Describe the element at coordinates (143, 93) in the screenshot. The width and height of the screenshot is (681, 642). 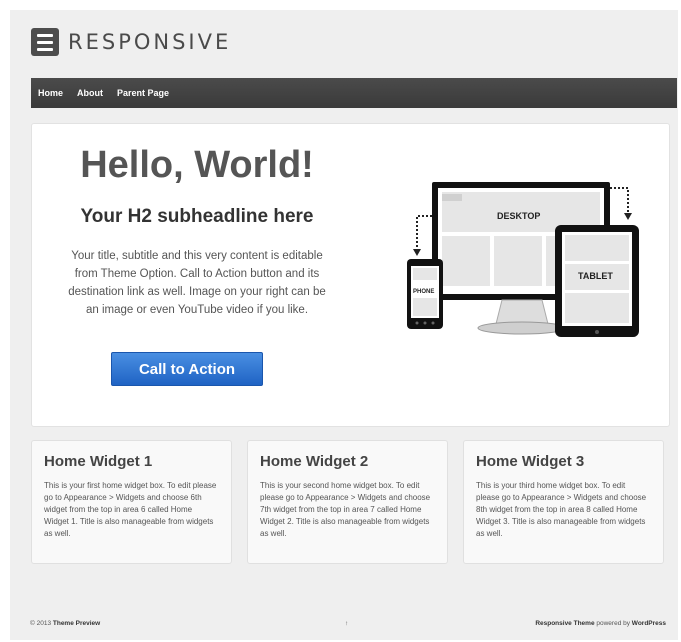
I see `nav-item-parent-page: Parent Page` at that location.